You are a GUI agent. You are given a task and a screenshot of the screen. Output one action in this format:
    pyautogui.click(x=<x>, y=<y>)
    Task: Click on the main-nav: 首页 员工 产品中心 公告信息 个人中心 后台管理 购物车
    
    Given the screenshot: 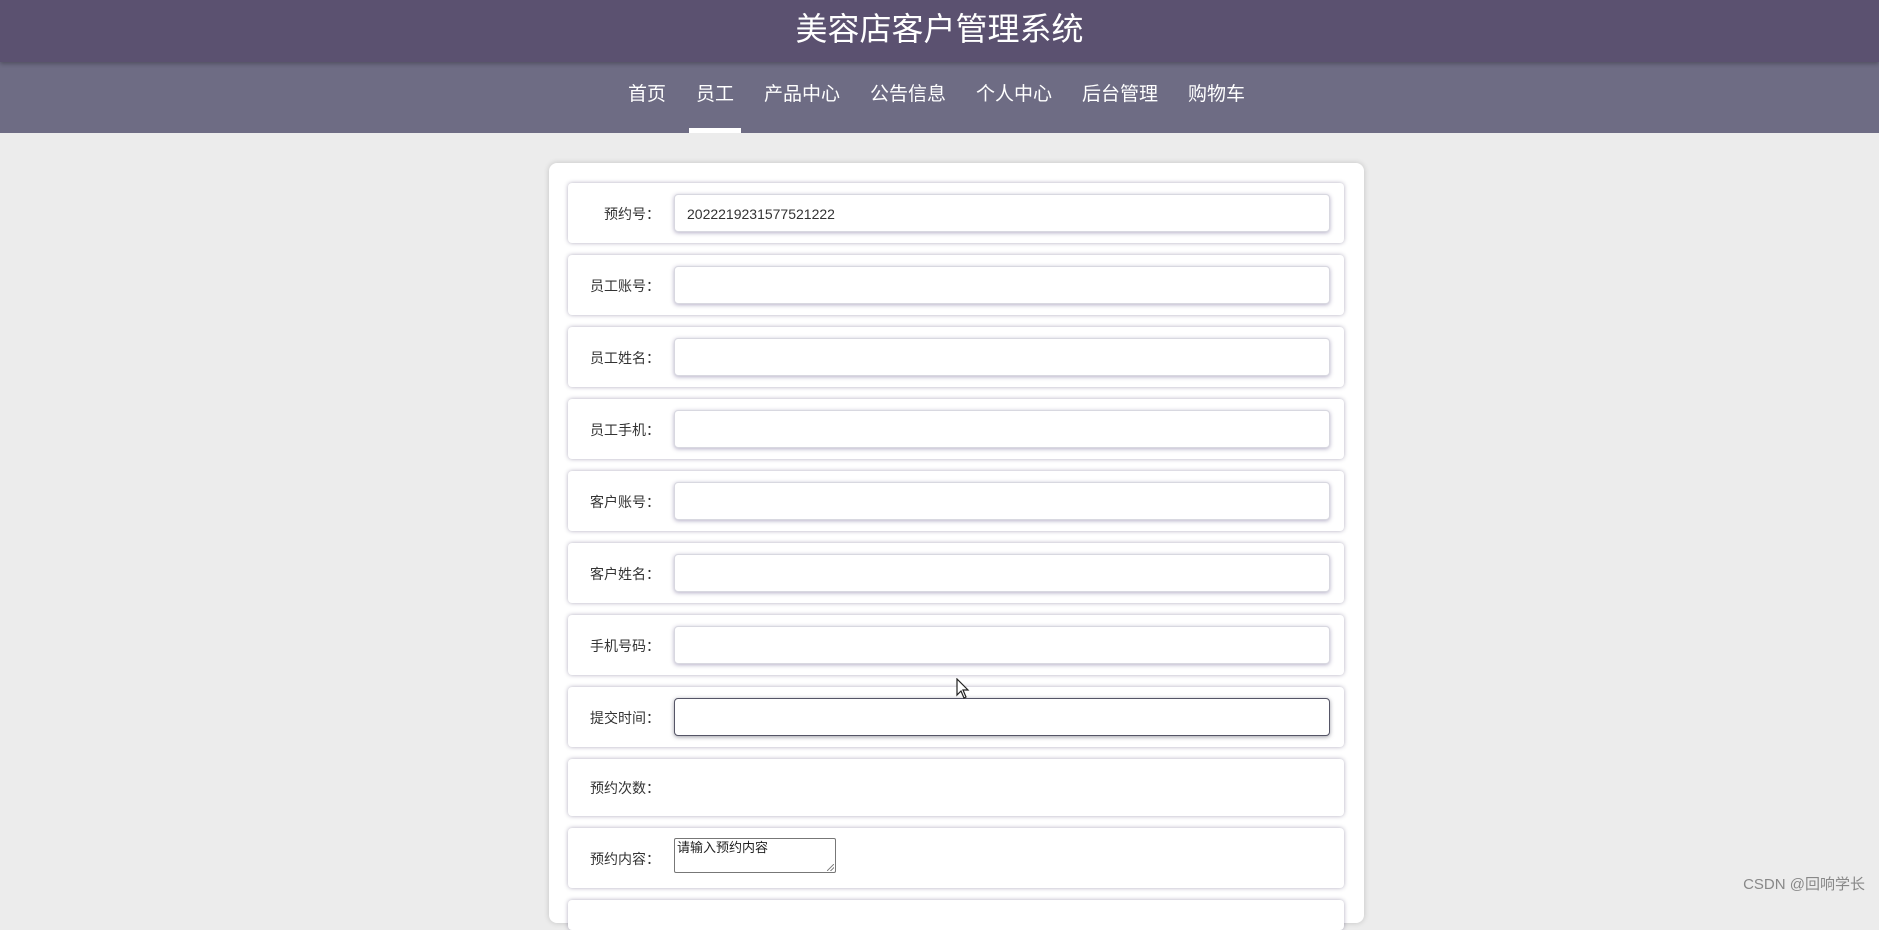 What is the action you would take?
    pyautogui.click(x=939, y=97)
    